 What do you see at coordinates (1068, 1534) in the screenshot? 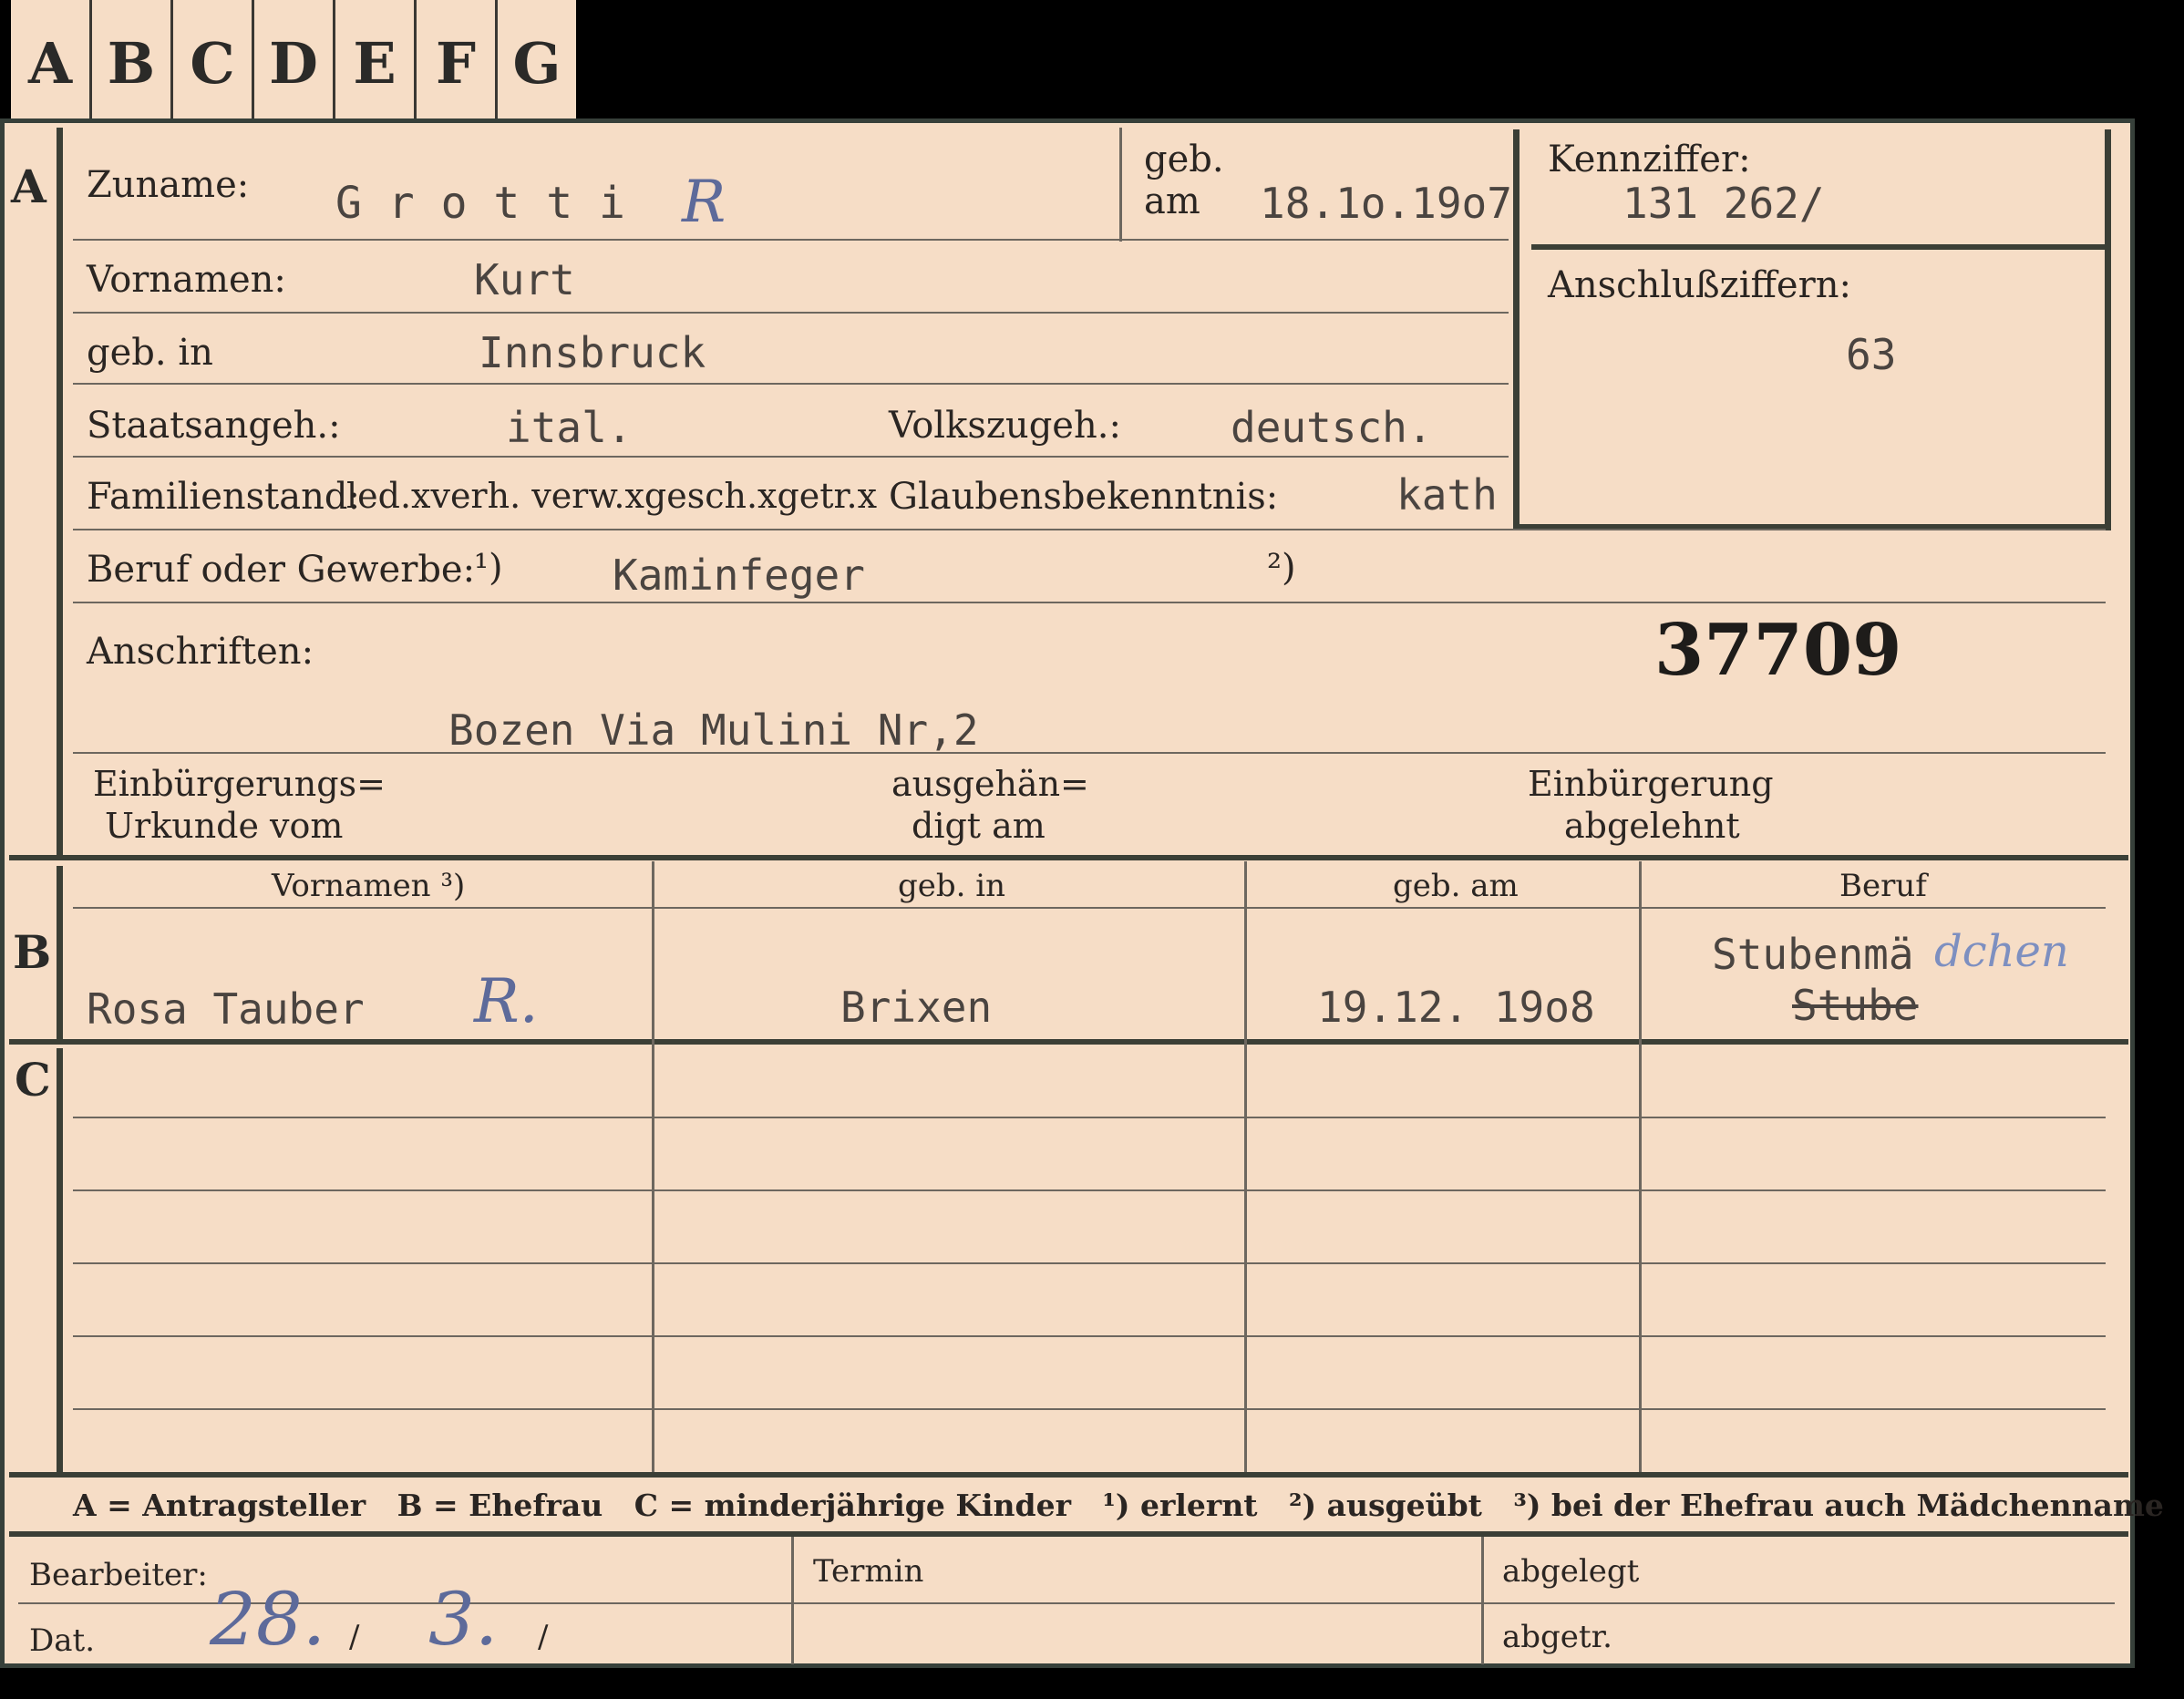
I see `legend-divider` at bounding box center [1068, 1534].